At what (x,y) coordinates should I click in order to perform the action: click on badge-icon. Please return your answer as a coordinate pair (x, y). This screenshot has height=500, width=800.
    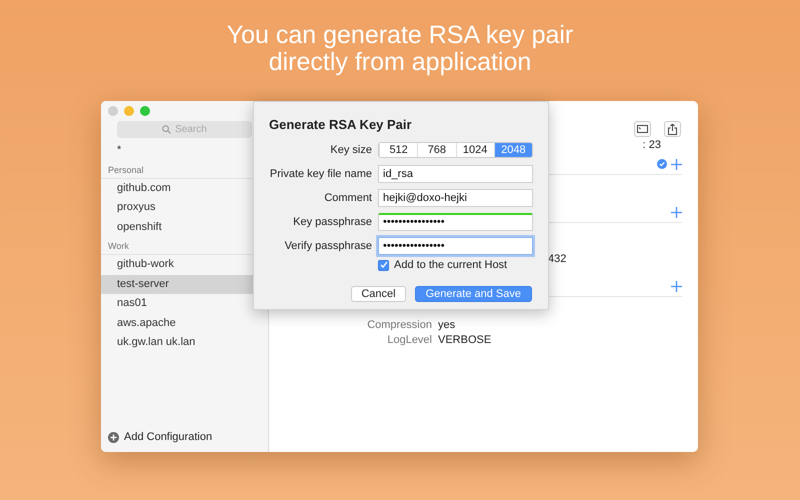
    Looking at the image, I should click on (662, 164).